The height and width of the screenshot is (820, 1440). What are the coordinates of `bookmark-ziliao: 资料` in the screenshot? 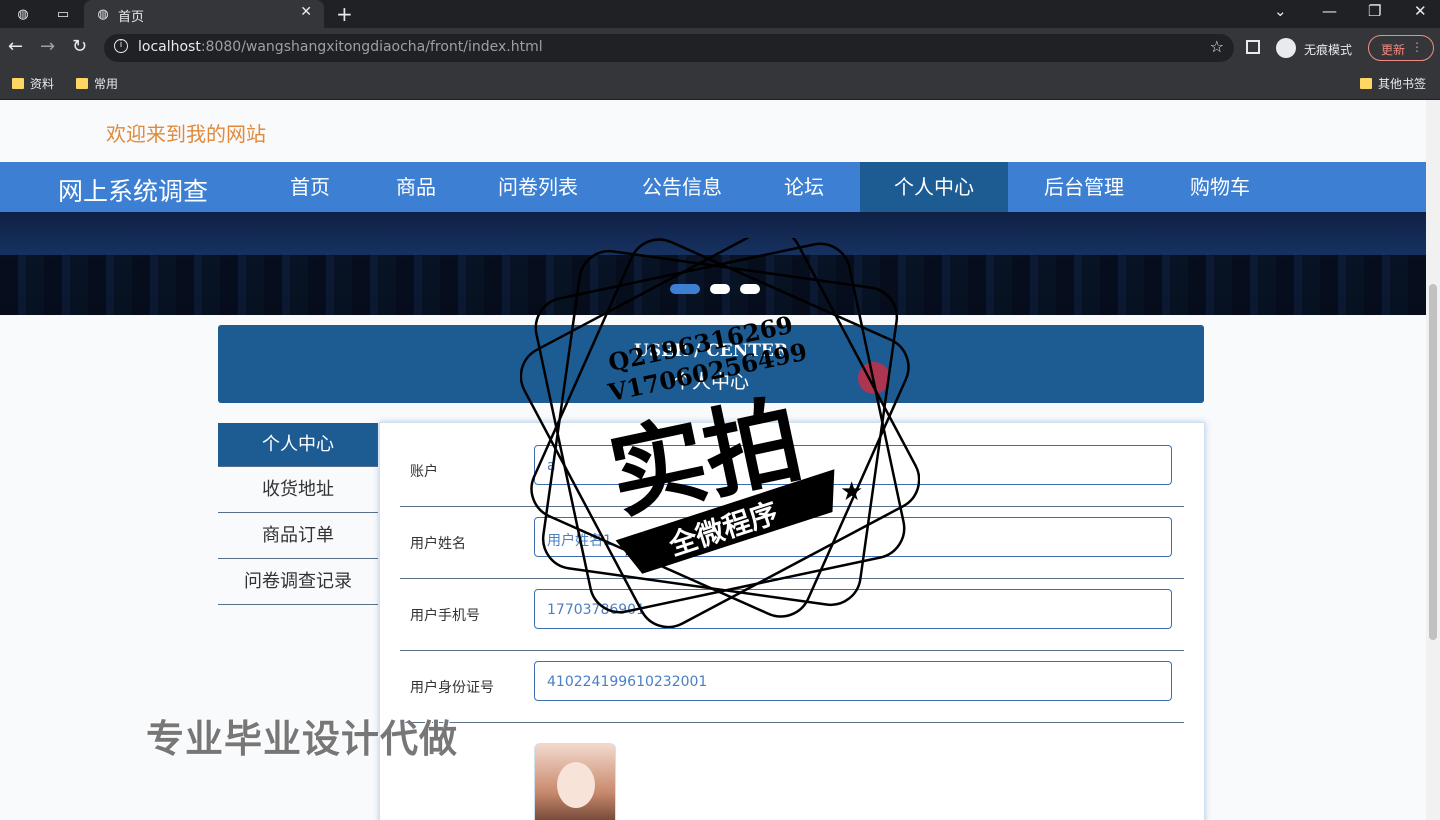 It's located at (33, 83).